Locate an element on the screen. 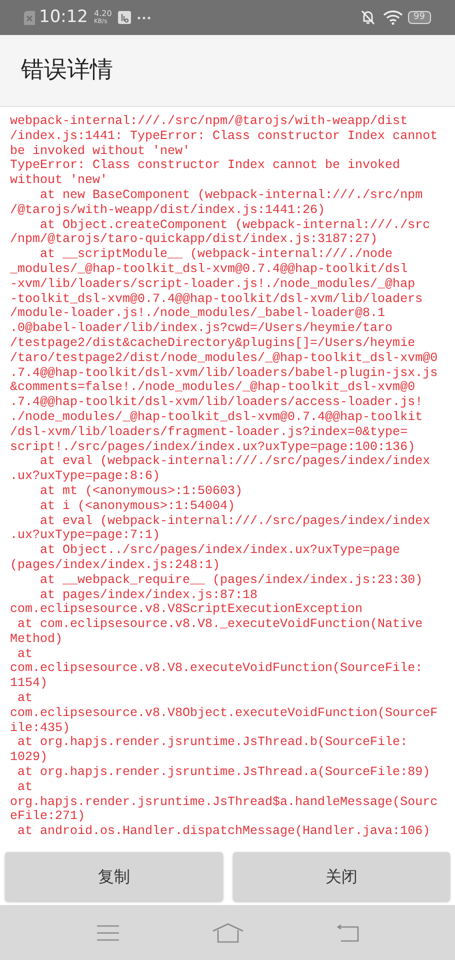 The height and width of the screenshot is (960, 455). dialog-button: 关闭 is located at coordinates (341, 876).